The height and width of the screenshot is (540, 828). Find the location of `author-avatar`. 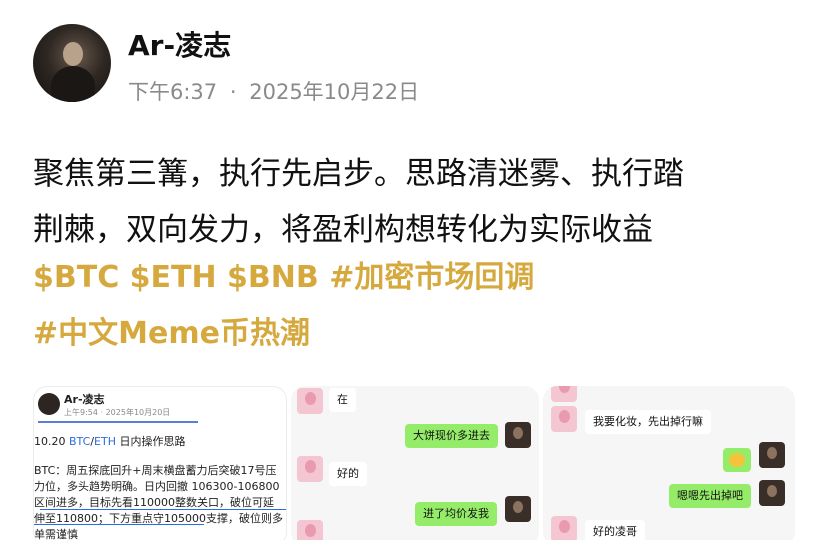

author-avatar is located at coordinates (72, 63).